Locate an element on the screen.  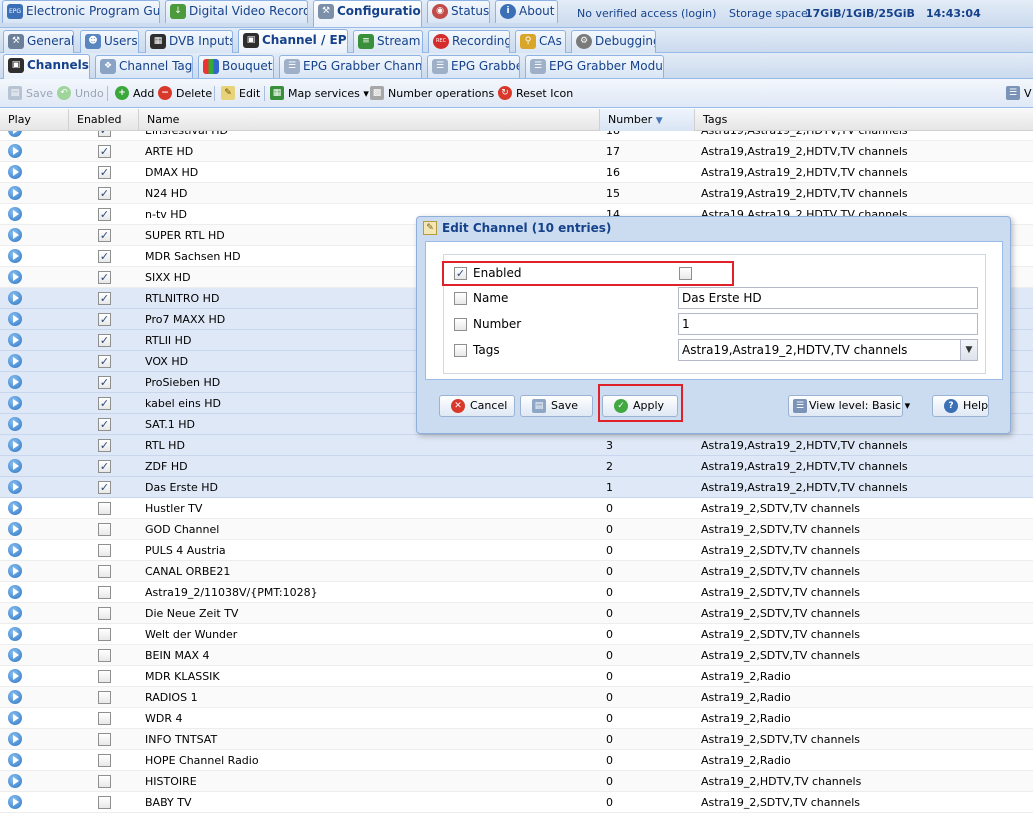
table-row: Hustler TV 0 Astra19_2,SDTV,TV channels is located at coordinates (516, 508).